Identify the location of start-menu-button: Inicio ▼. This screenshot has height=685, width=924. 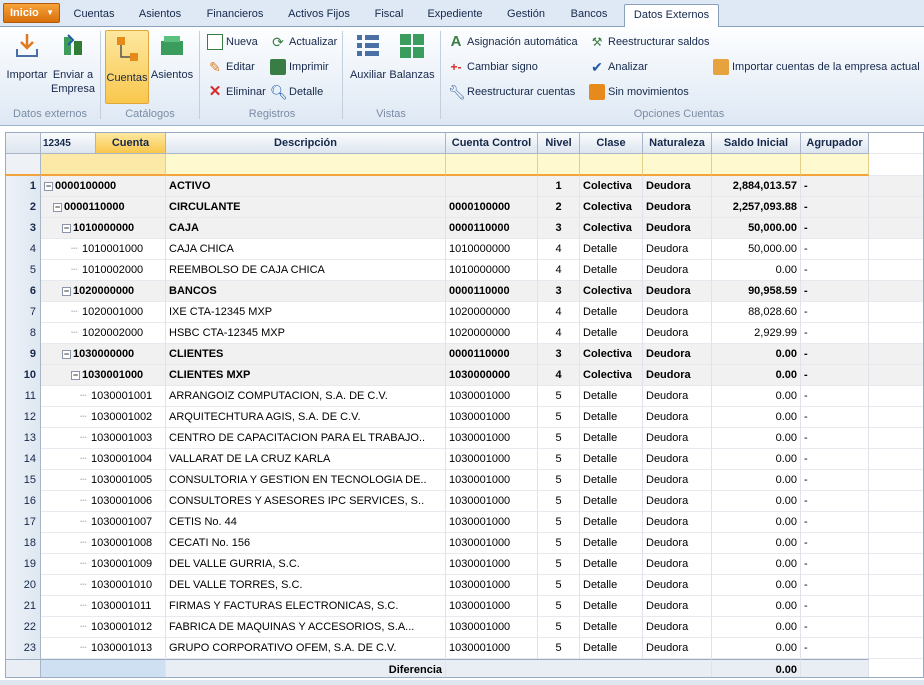
(31, 13).